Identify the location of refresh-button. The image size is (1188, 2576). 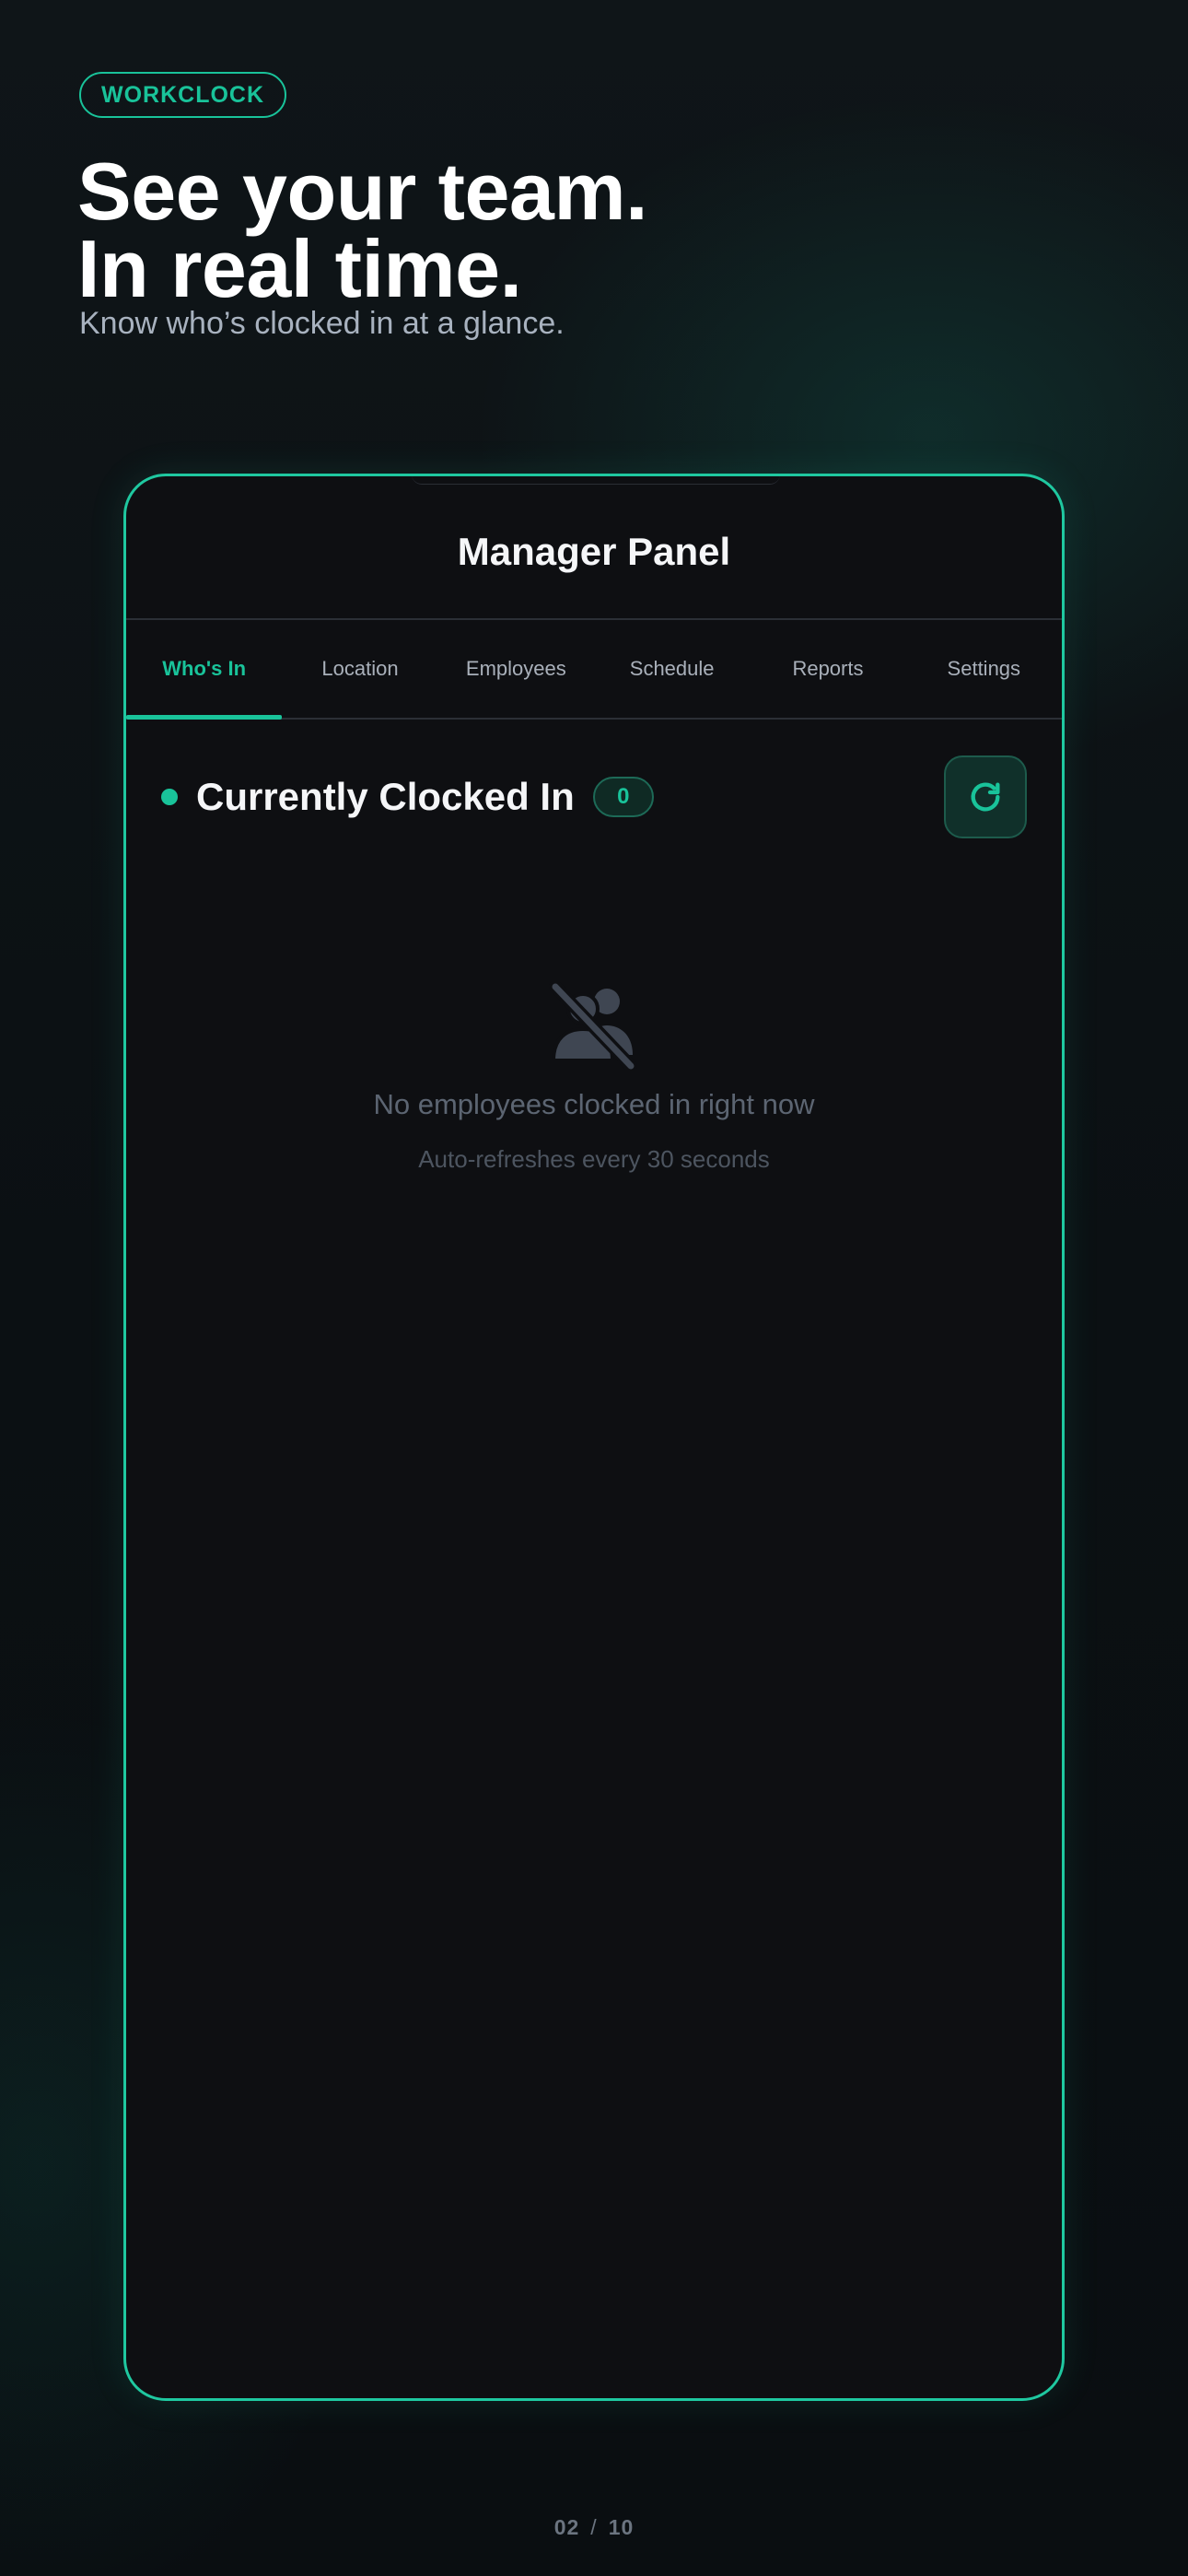
(985, 796).